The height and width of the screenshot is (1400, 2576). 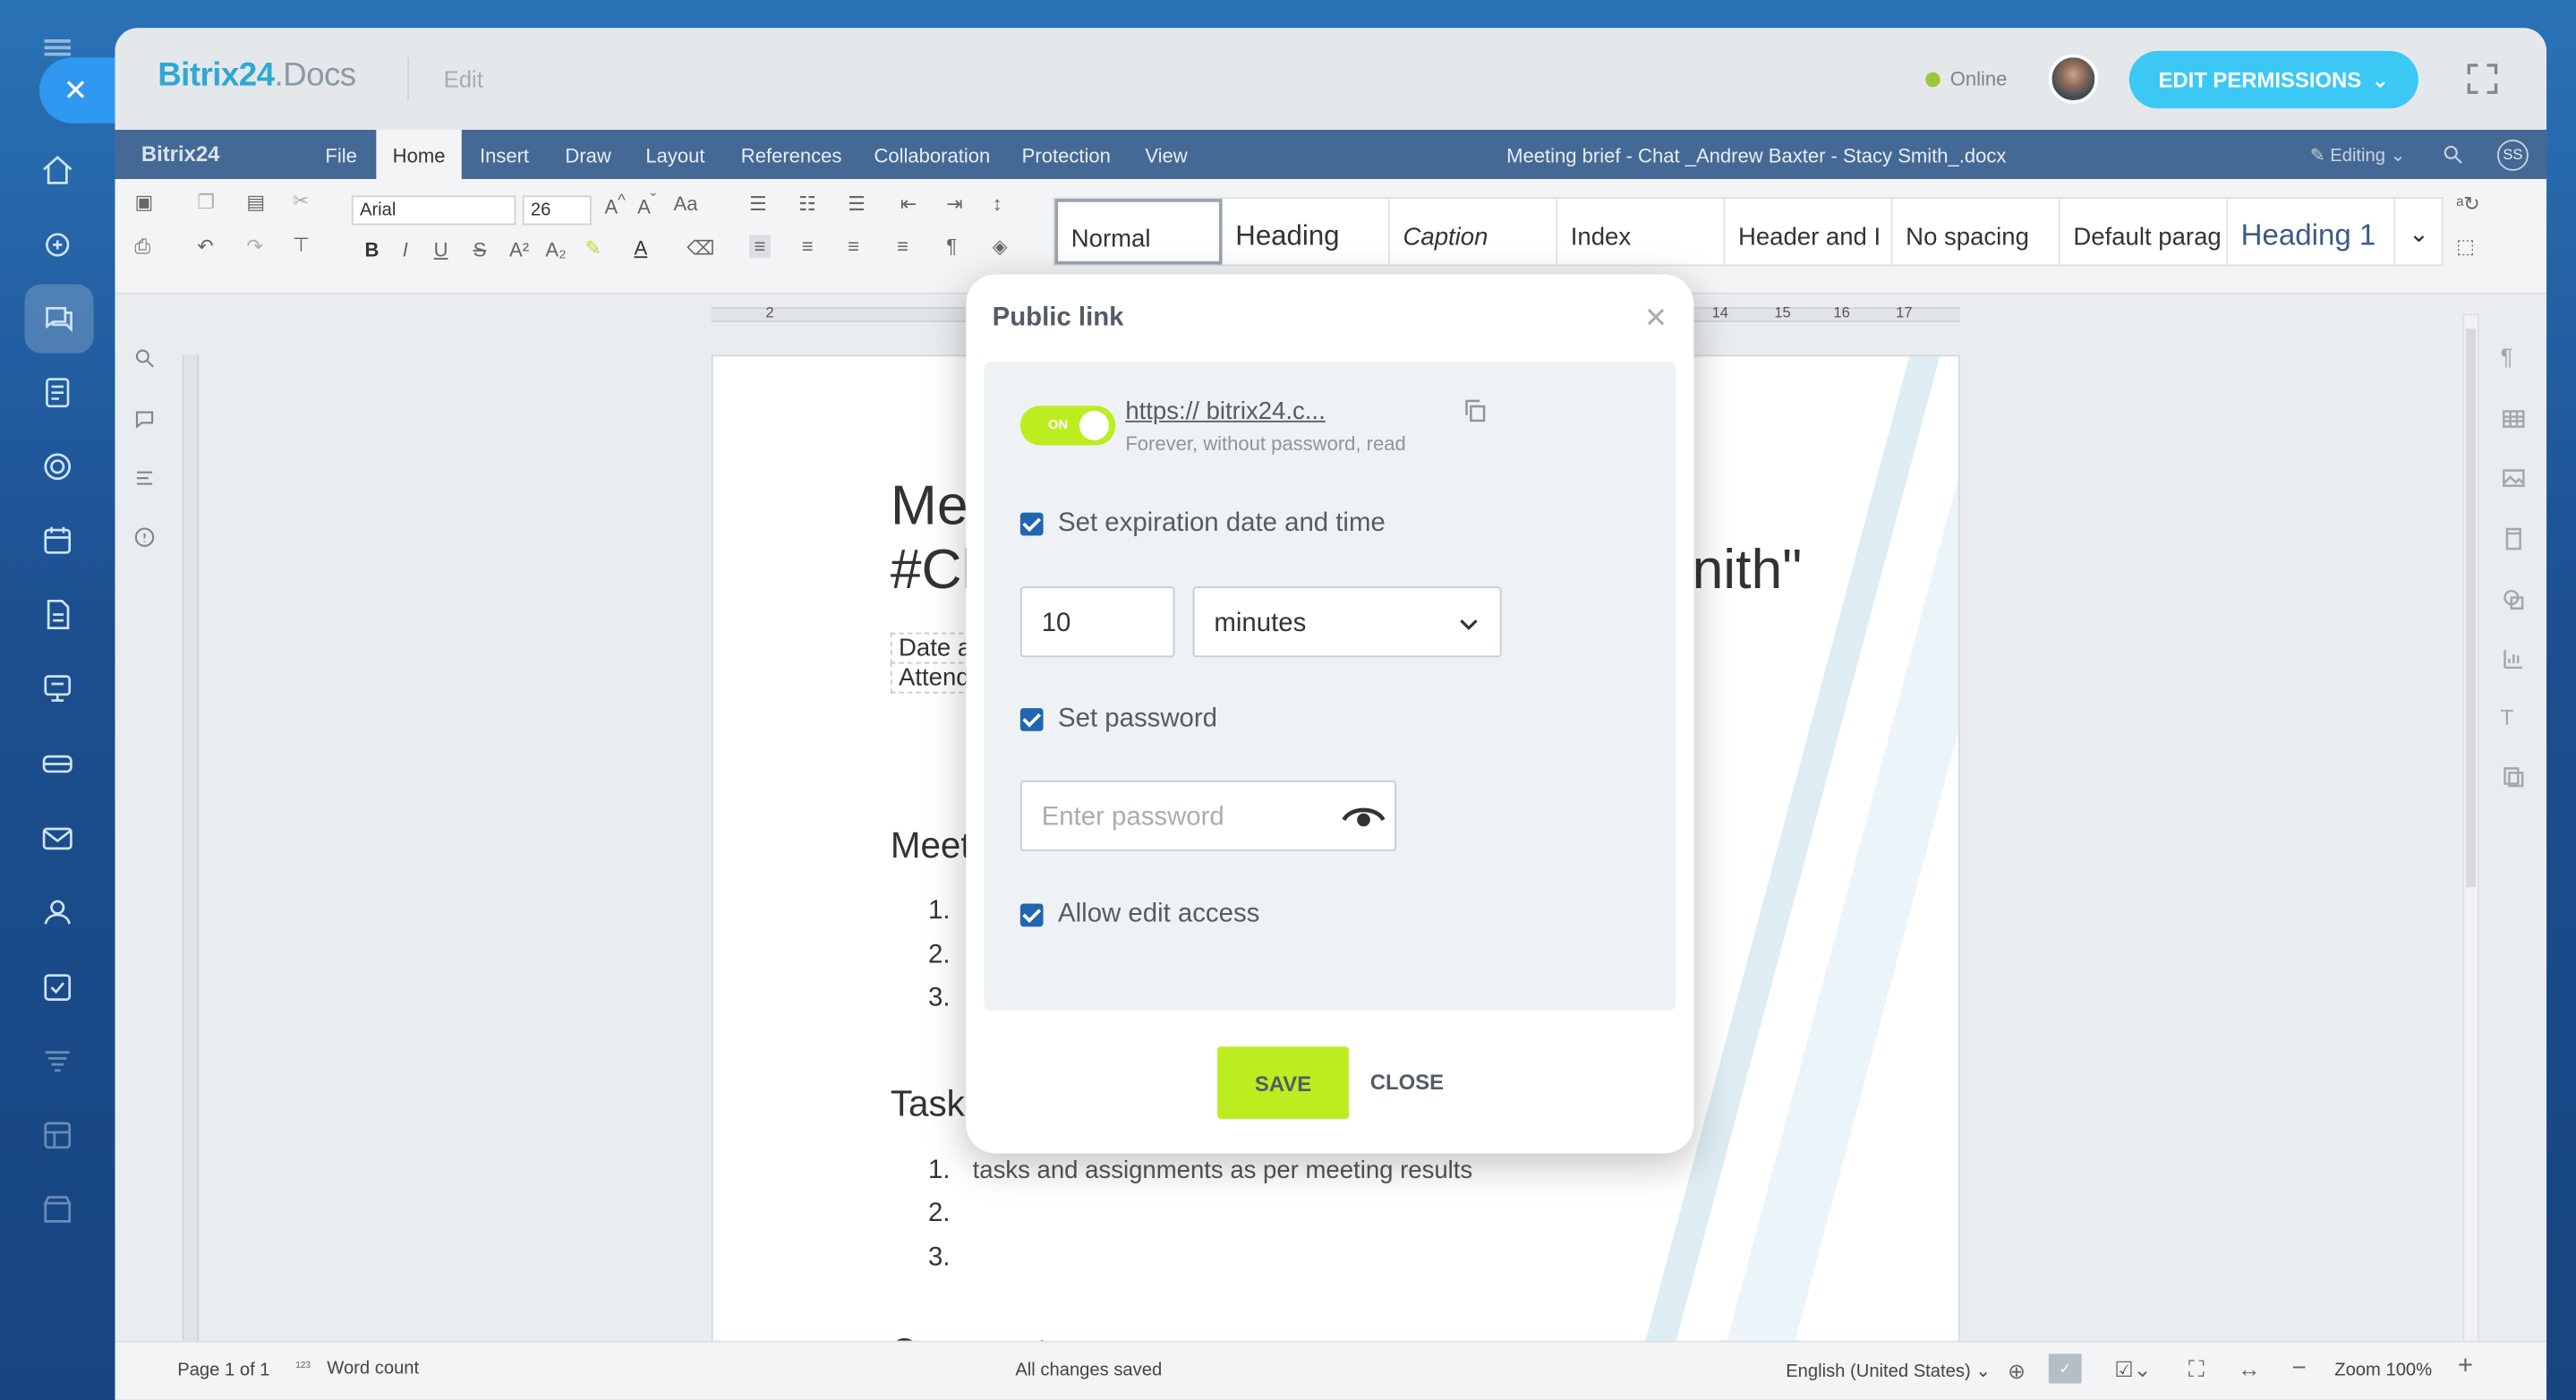 What do you see at coordinates (255, 202) in the screenshot?
I see `paste-icon: ▤` at bounding box center [255, 202].